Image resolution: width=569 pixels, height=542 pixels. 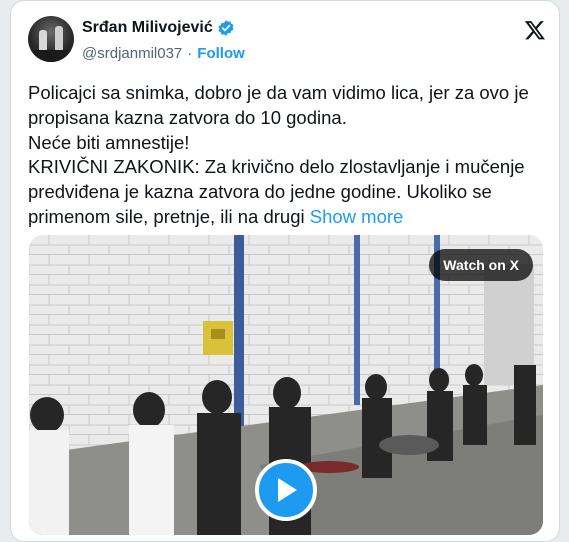 What do you see at coordinates (226, 28) in the screenshot?
I see `verified-badge-icon` at bounding box center [226, 28].